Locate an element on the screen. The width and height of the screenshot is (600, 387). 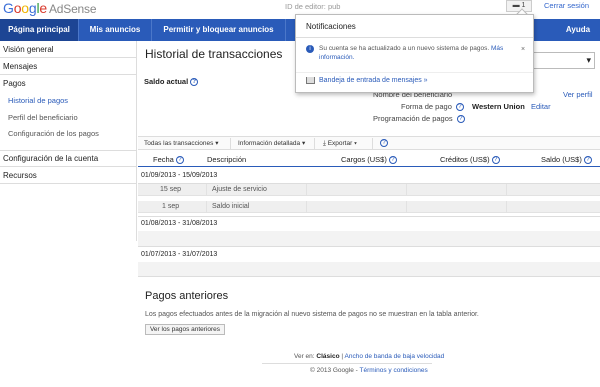
message-inbox-link: Bandeja de entrada de mensajes » is located at coordinates (373, 80).